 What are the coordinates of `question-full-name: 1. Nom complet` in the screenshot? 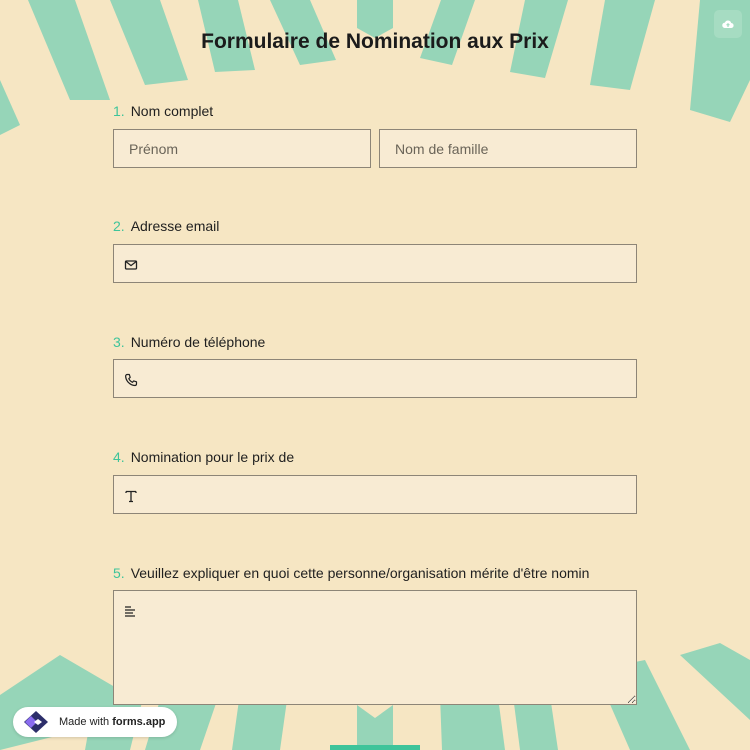 It's located at (375, 135).